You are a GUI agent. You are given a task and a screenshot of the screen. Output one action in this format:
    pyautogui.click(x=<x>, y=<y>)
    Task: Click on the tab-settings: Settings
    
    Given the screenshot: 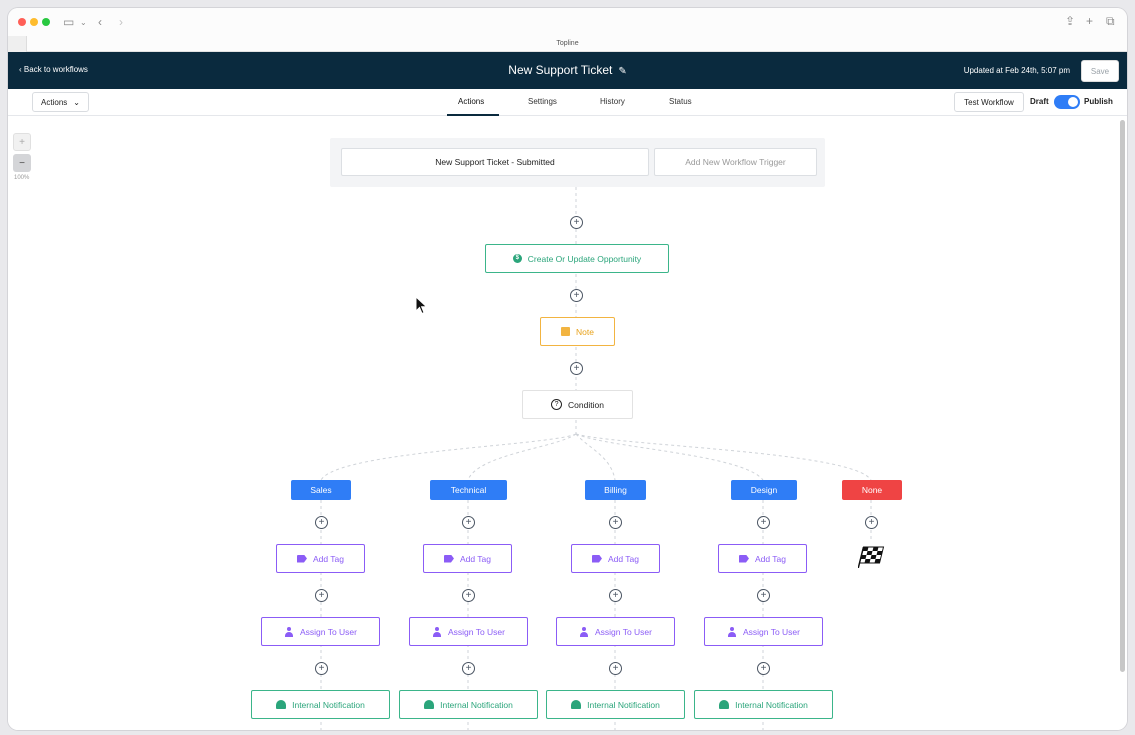 What is the action you would take?
    pyautogui.click(x=542, y=101)
    